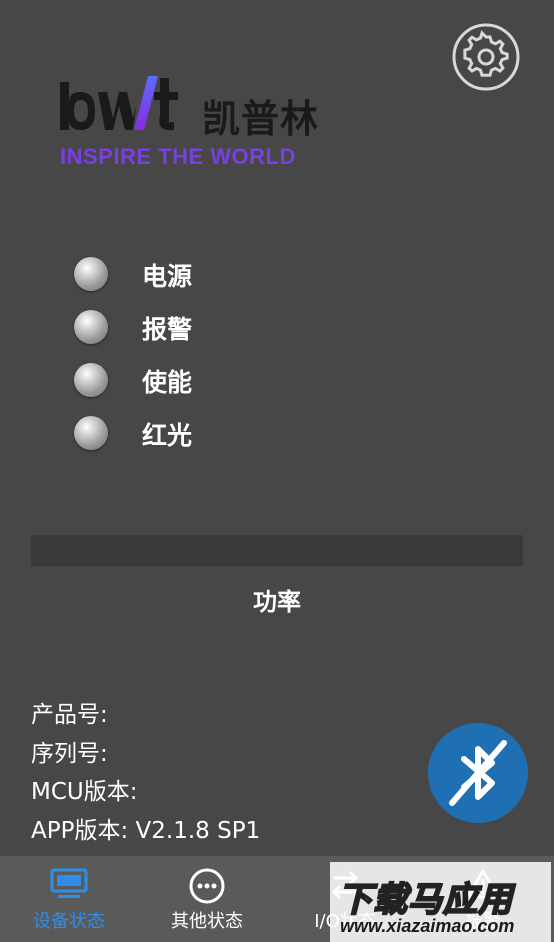 The image size is (554, 942). I want to click on bluetooth-disabled-icon, so click(478, 773).